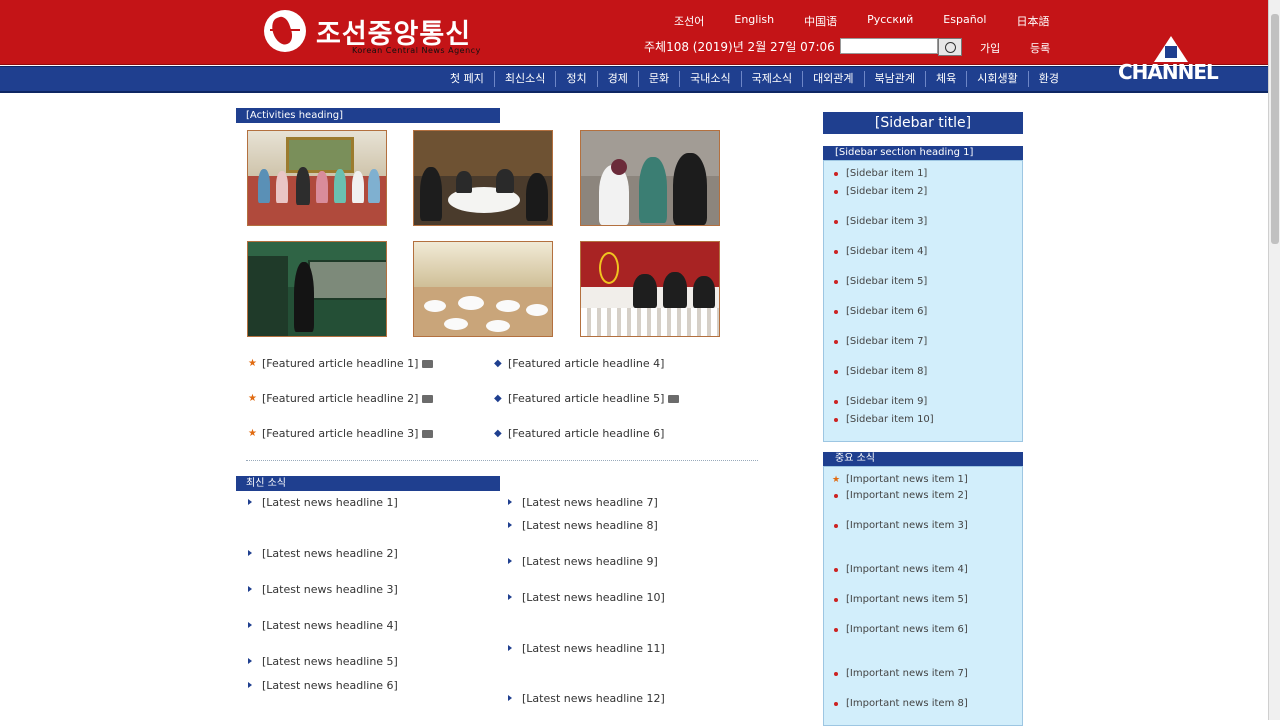  Describe the element at coordinates (771, 79) in the screenshot. I see `nav-item-international: 국제소식` at that location.